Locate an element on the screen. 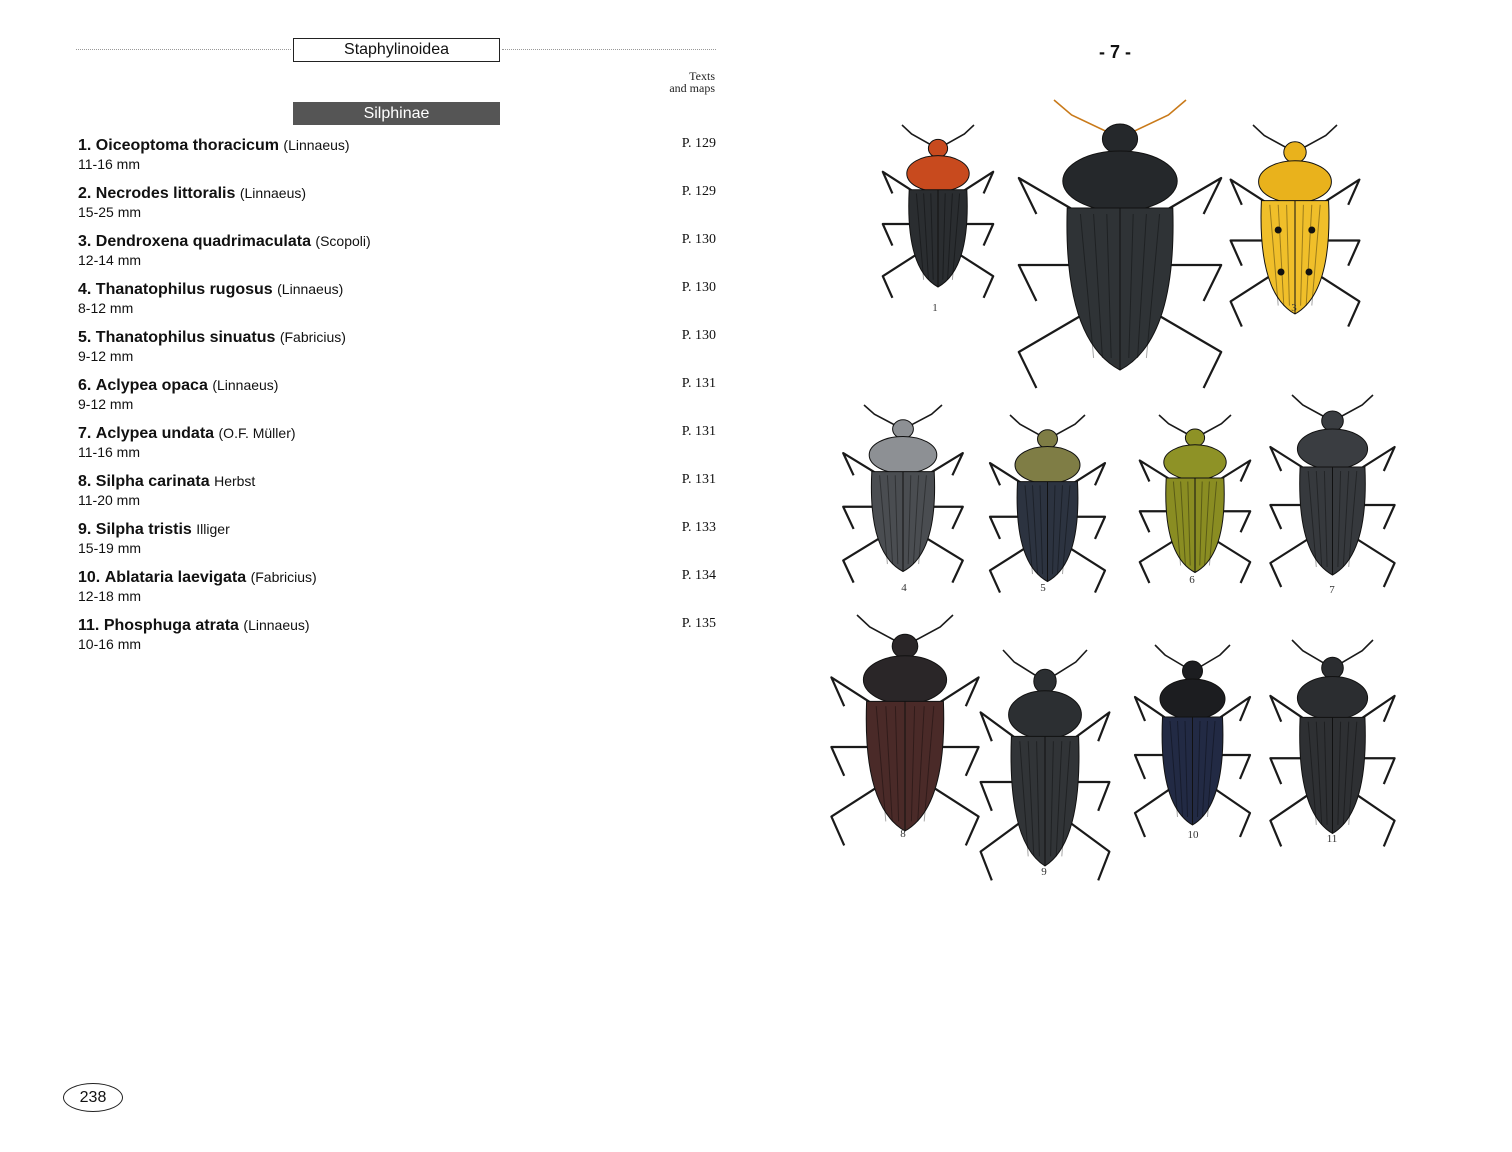 The image size is (1512, 1152). page-number: 238 is located at coordinates (93, 1097).